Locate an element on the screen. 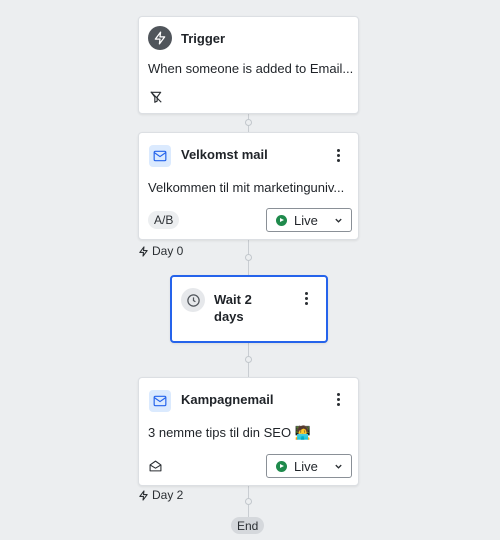 This screenshot has width=500, height=540. wait-card: Wait 2 days is located at coordinates (249, 309).